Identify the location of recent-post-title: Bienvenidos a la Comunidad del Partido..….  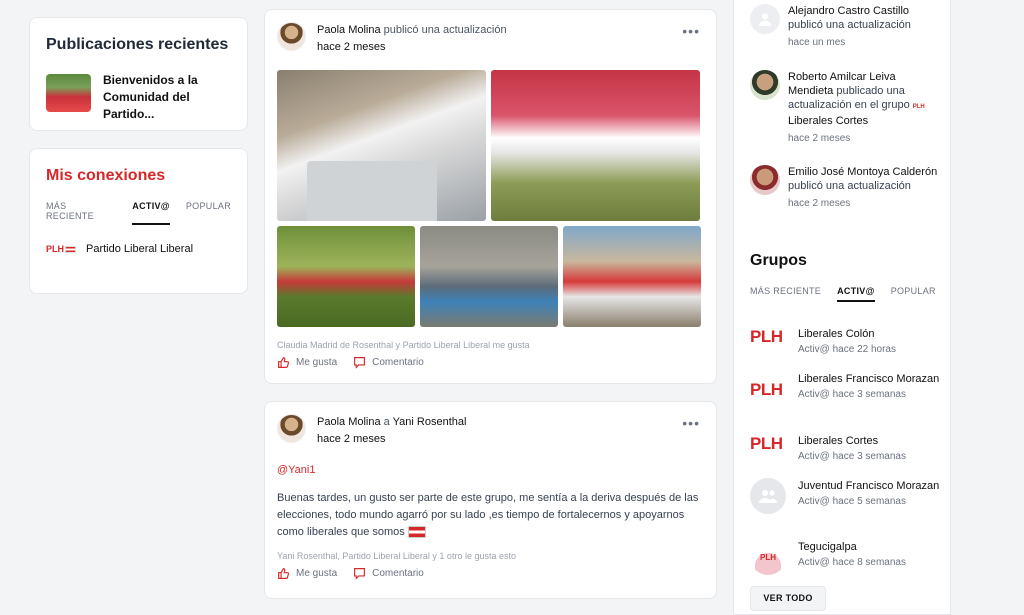
(167, 97).